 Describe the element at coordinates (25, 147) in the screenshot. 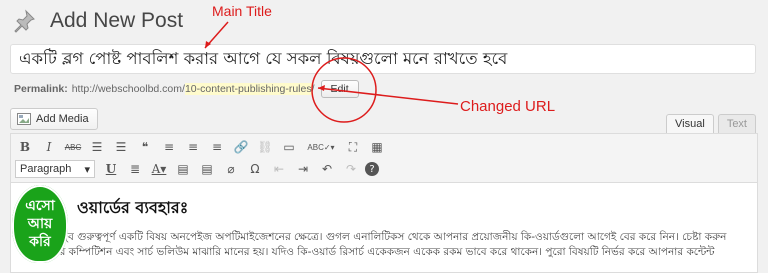

I see `bold-button: B` at that location.